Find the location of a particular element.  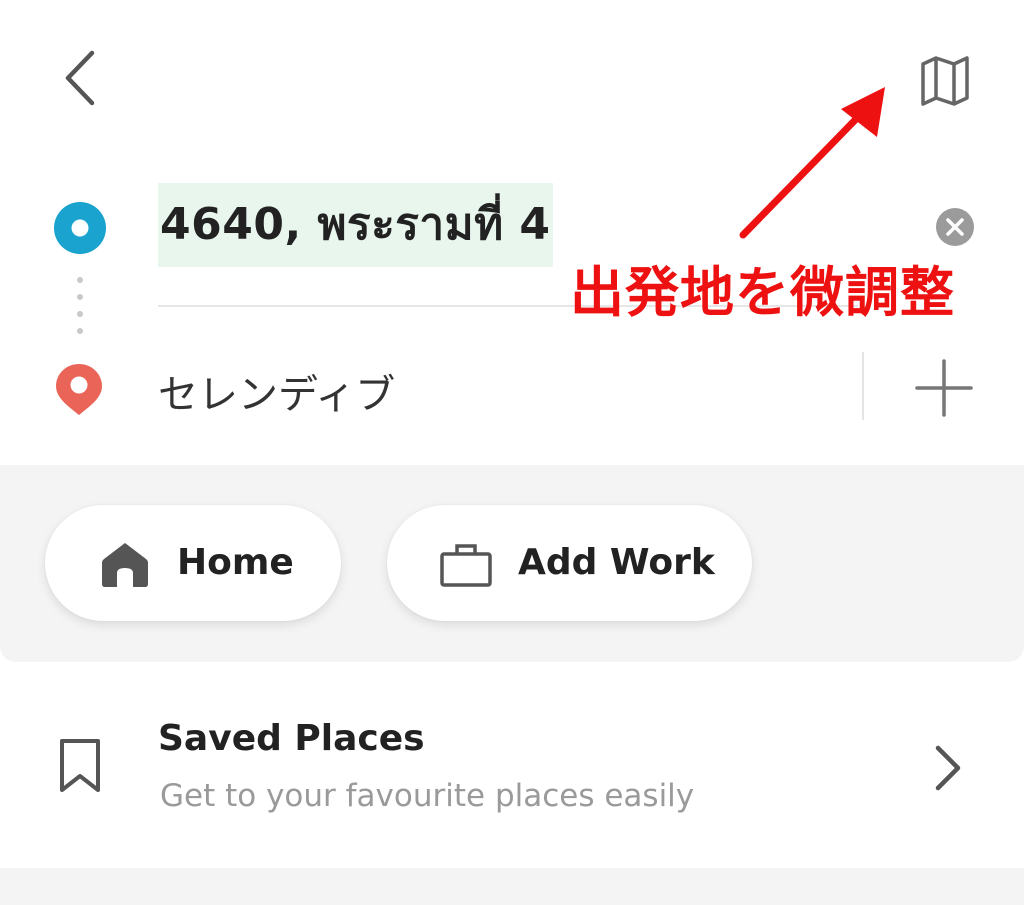

annotation-label: 出発地を微調整 is located at coordinates (762, 292).